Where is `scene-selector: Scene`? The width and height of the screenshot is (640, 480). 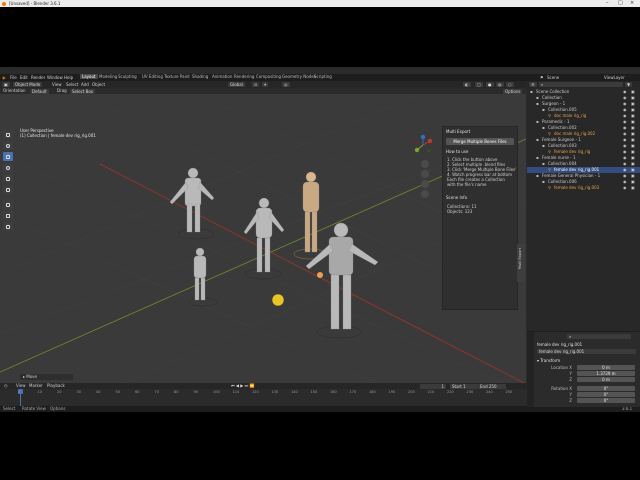
scene-selector: Scene is located at coordinates (553, 77).